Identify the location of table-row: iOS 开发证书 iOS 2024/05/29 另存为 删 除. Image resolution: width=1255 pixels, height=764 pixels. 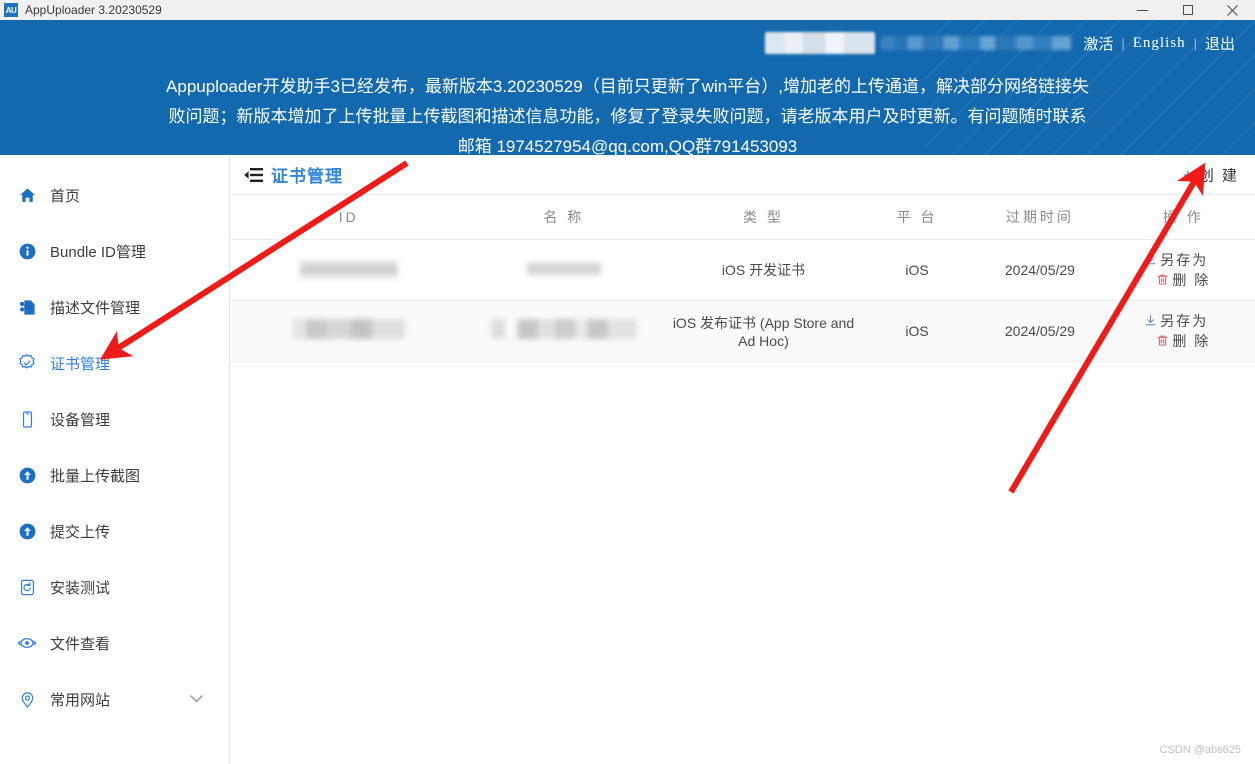
(743, 270).